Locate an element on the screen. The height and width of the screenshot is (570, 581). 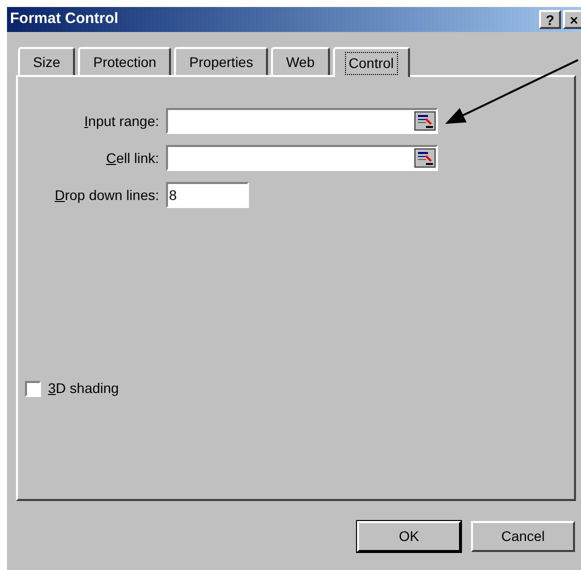
field-label: Input range: is located at coordinates (121, 121).